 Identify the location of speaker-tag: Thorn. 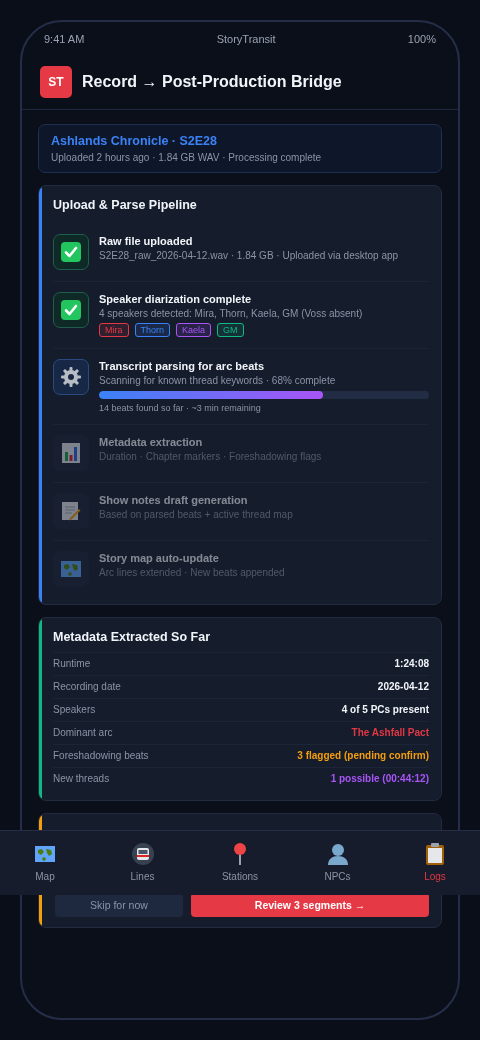
(152, 330).